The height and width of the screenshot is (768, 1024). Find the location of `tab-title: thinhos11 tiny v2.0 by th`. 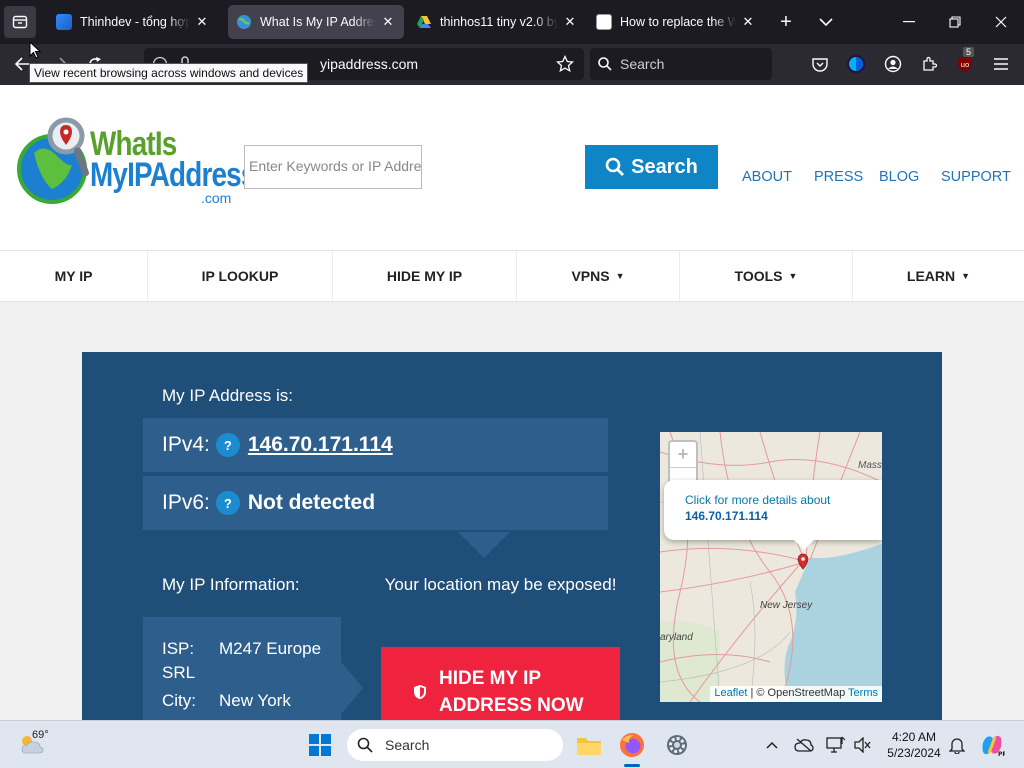

tab-title: thinhos11 tiny v2.0 by th is located at coordinates (499, 22).